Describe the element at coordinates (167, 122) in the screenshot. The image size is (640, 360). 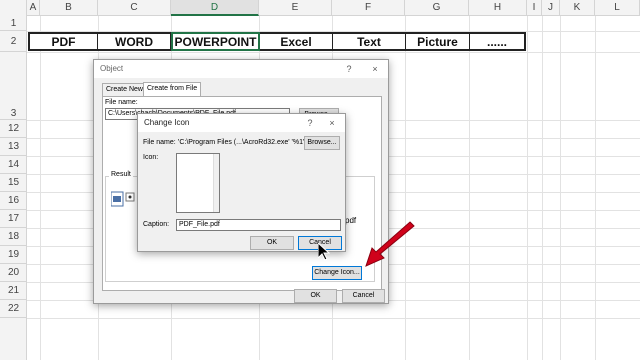
I see `change-icon-title: Change Icon` at that location.